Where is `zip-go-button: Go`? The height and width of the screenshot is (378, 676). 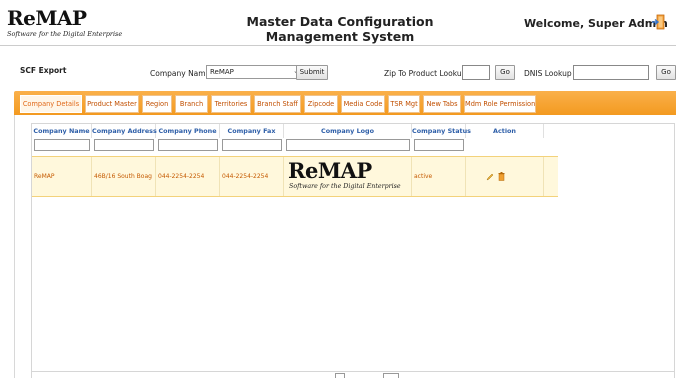
zip-go-button: Go is located at coordinates (505, 72).